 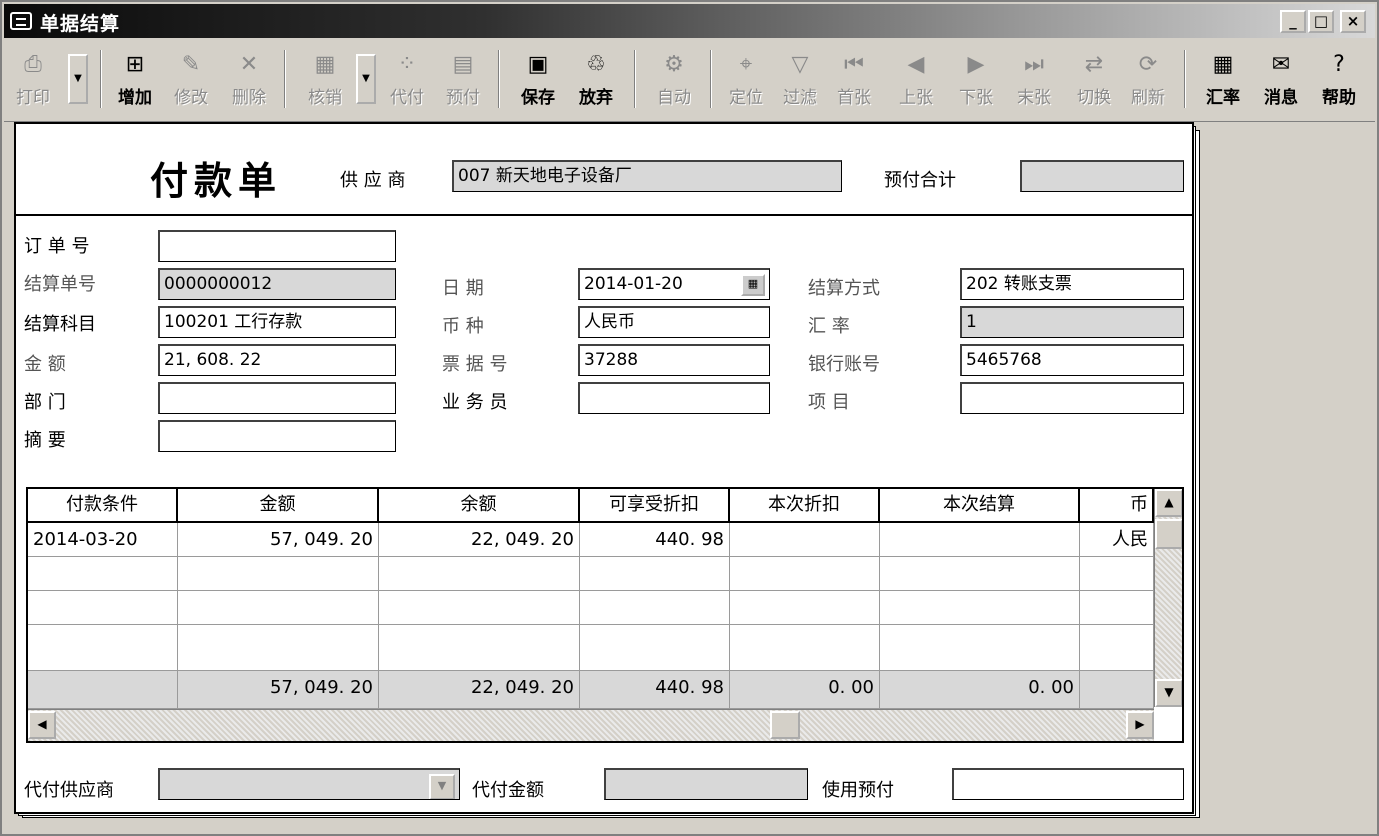 I want to click on salesman-field, so click(x=674, y=398).